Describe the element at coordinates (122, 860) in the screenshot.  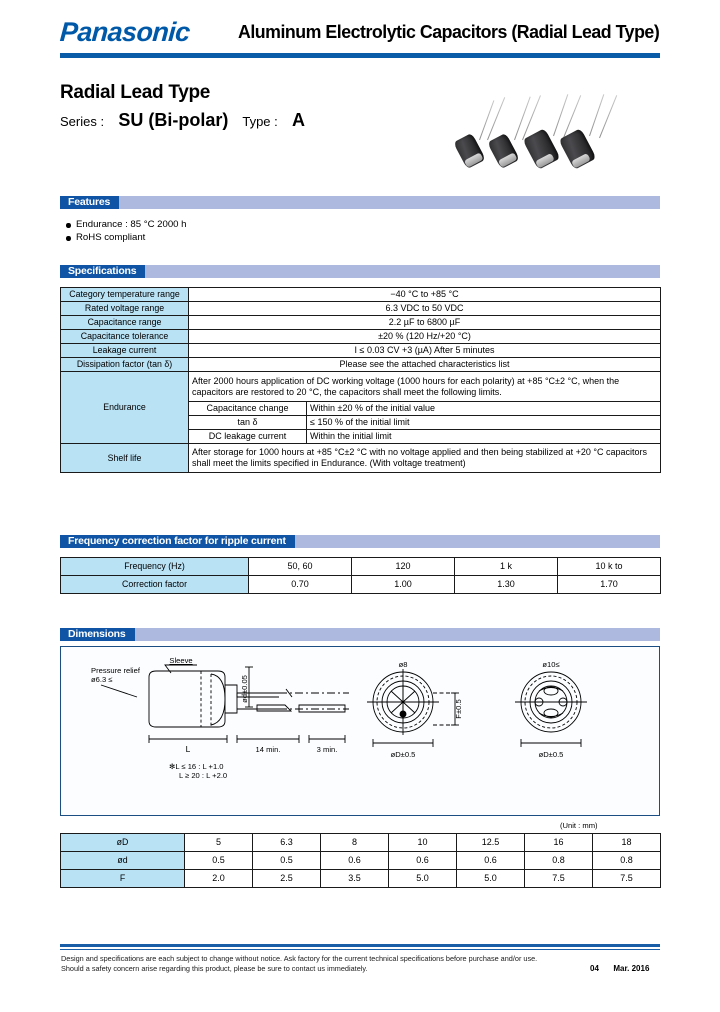
I see `dim-row-label: ød` at that location.